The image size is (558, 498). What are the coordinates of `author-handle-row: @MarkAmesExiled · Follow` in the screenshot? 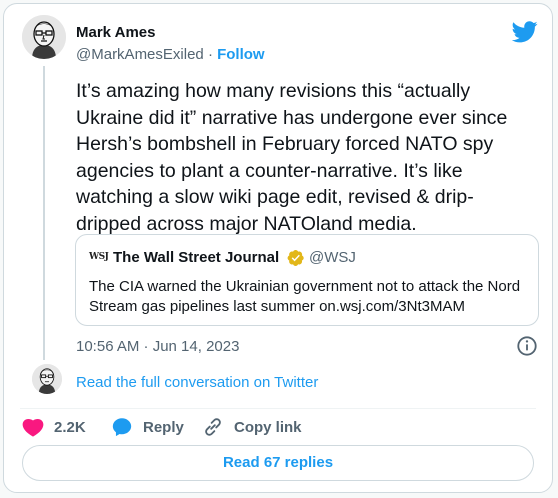 It's located at (170, 55).